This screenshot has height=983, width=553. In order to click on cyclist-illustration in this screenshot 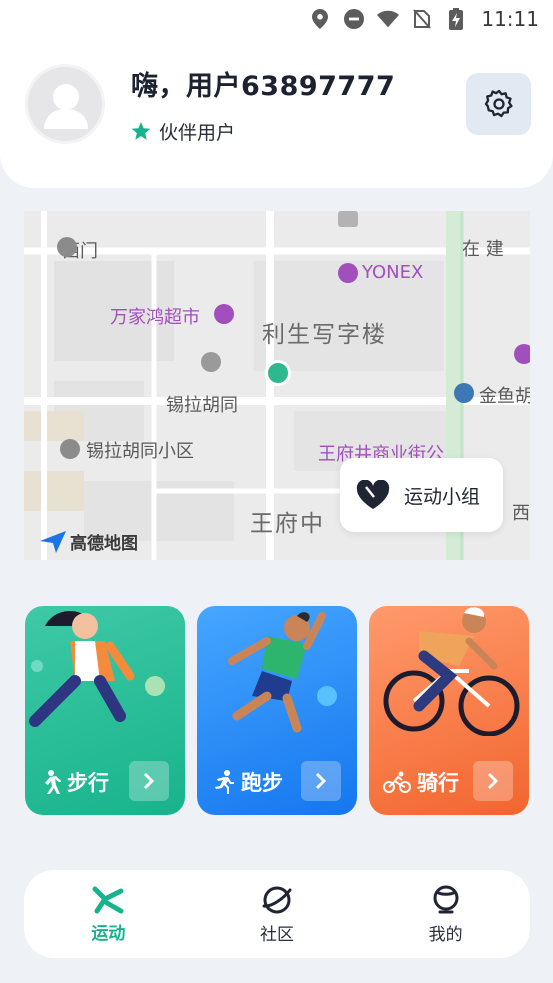, I will do `click(451, 671)`.